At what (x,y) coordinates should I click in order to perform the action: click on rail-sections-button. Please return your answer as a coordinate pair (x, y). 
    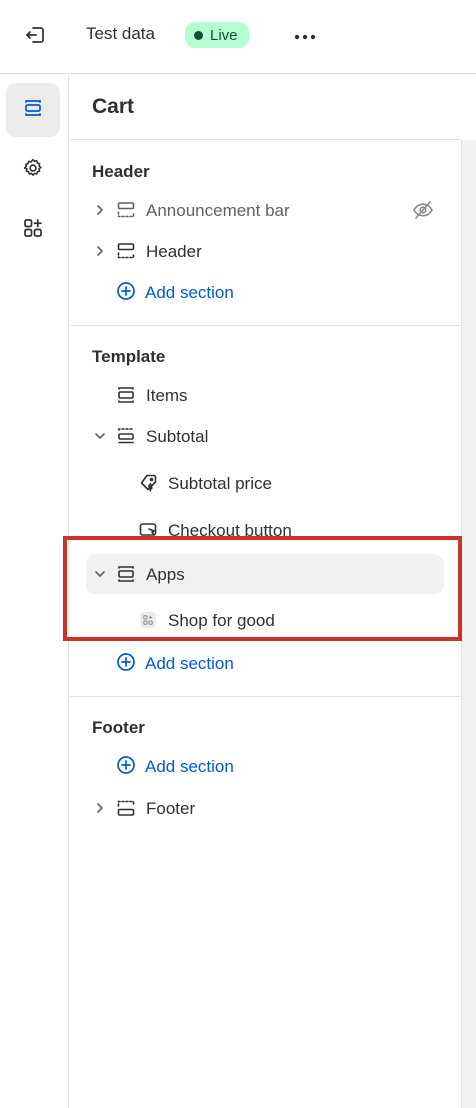
    Looking at the image, I should click on (33, 110).